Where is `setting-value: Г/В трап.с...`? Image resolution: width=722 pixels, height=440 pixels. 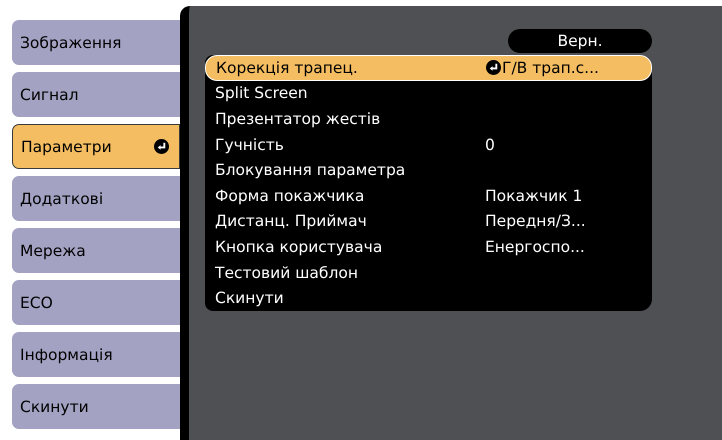 setting-value: Г/В трап.с... is located at coordinates (550, 67).